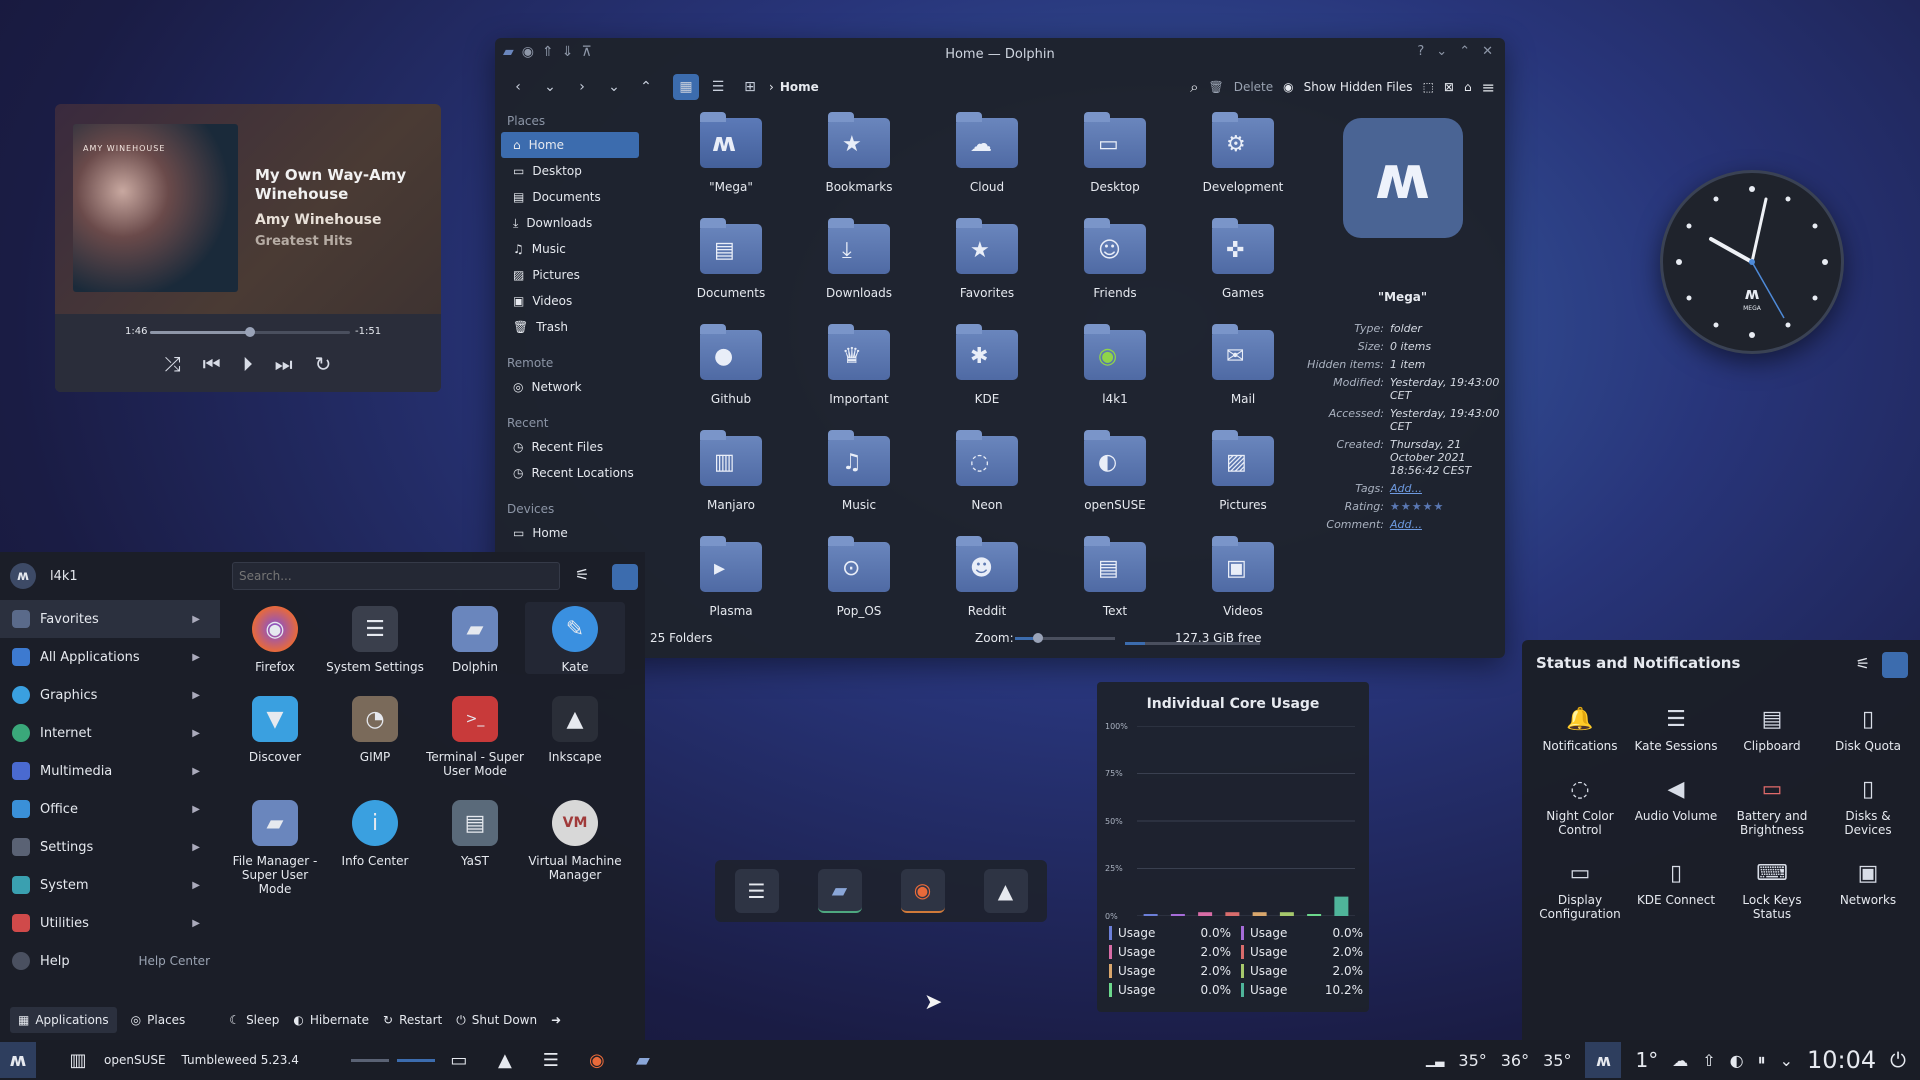  What do you see at coordinates (575, 846) in the screenshot?
I see `app-virtual-machine-manager: VM Virtual Machine Manager` at bounding box center [575, 846].